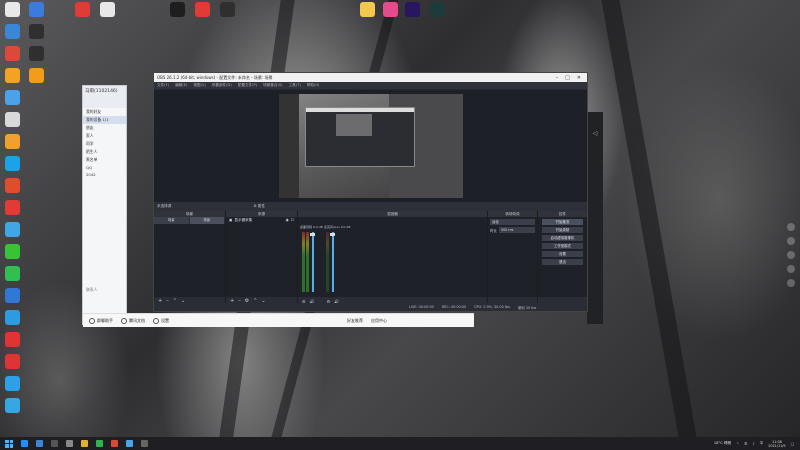 The width and height of the screenshot is (800, 450). Describe the element at coordinates (261, 220) in the screenshot. I see `source-item: ▣ 显示器采集 ◉ ☐` at that location.